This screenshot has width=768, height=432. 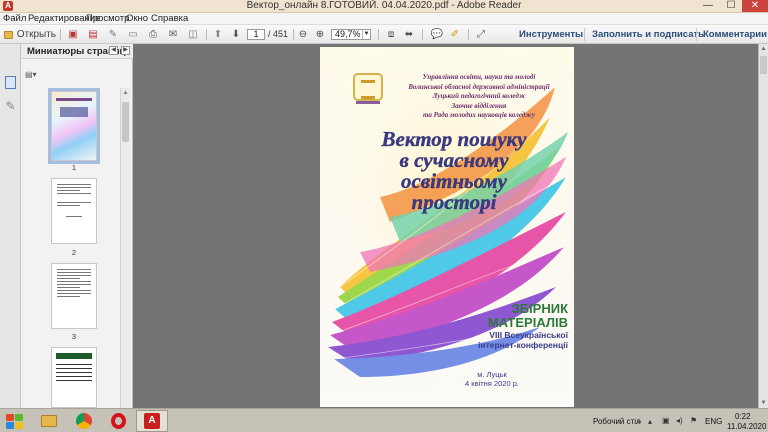 What do you see at coordinates (107, 19) in the screenshot?
I see `menu-view: Просмотр` at bounding box center [107, 19].